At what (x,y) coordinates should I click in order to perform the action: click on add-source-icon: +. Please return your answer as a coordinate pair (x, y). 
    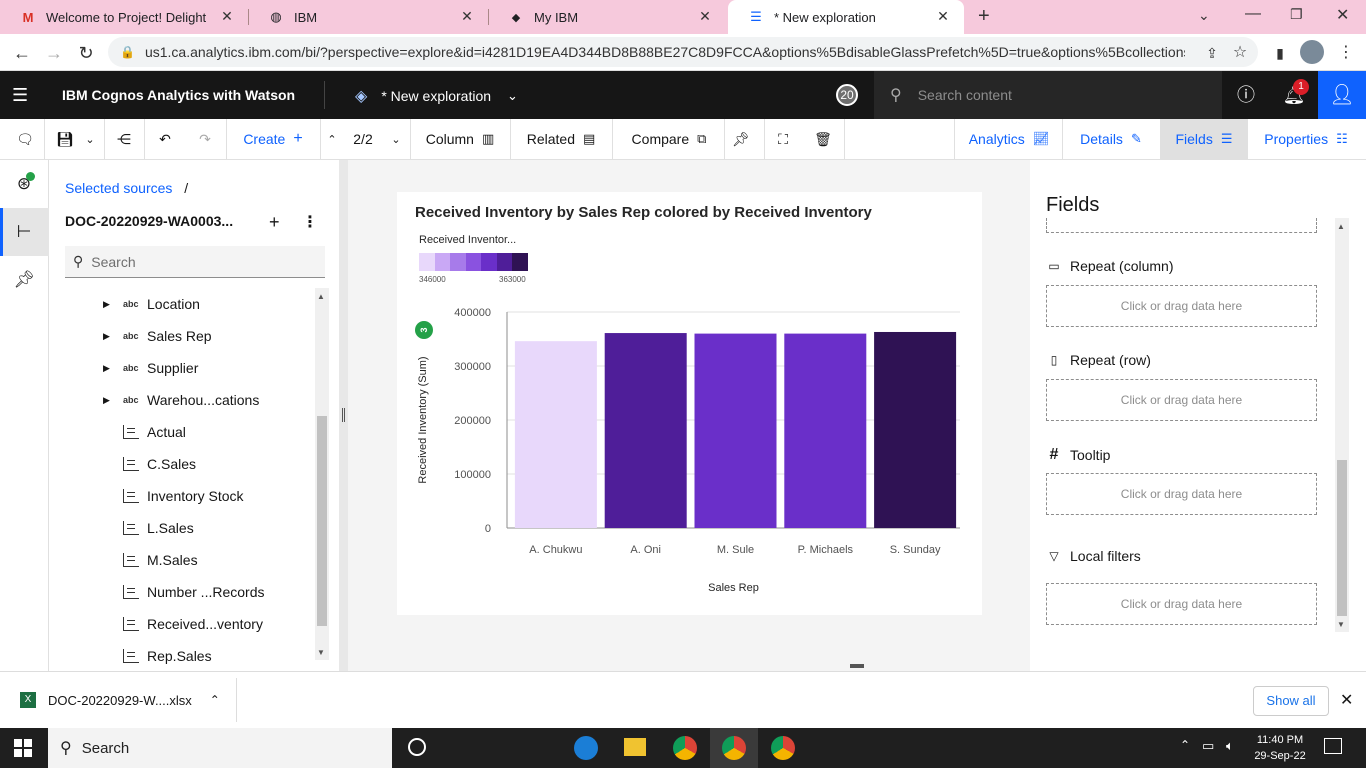
    Looking at the image, I should click on (274, 222).